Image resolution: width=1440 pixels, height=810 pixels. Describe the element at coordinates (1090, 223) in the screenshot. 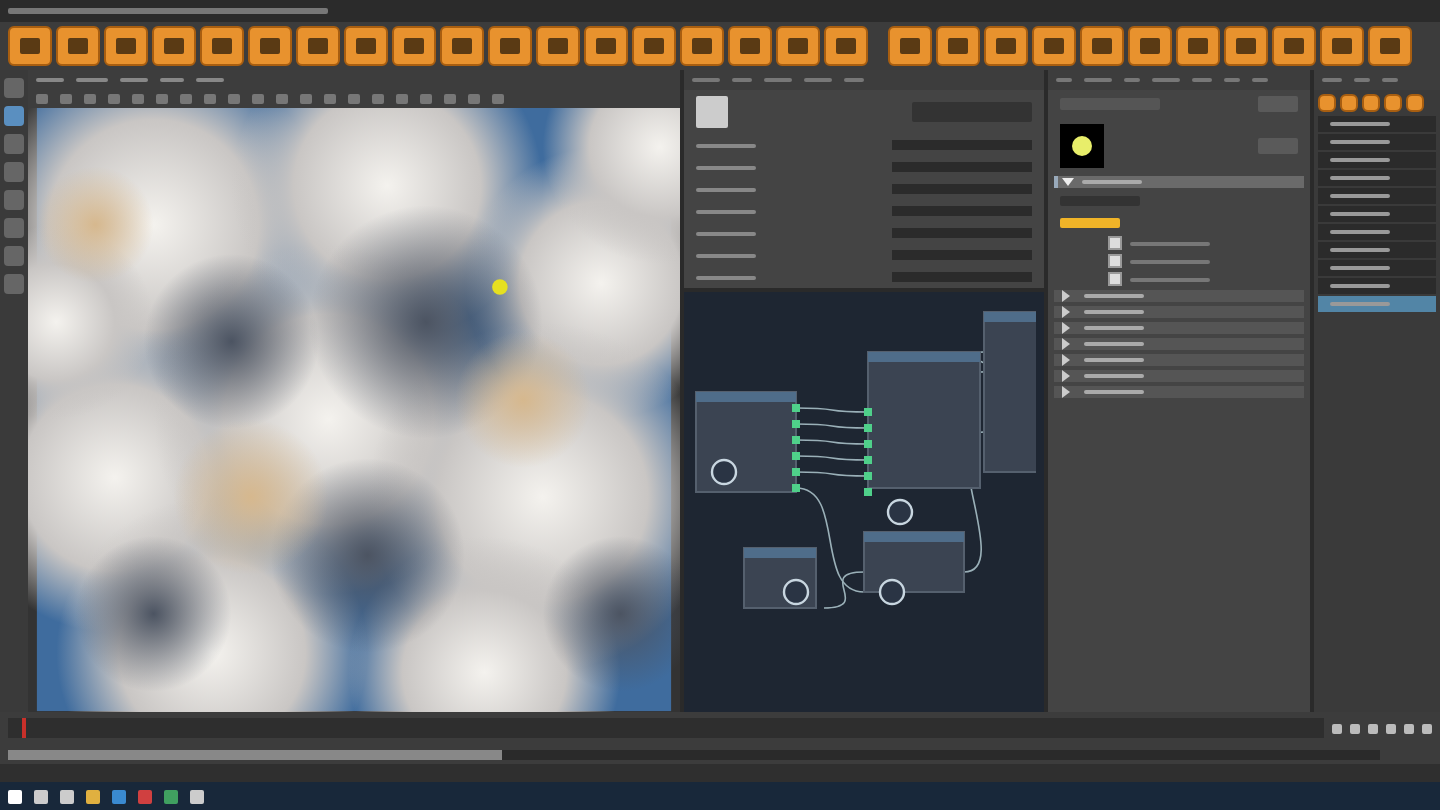

I see `color-swatch` at that location.